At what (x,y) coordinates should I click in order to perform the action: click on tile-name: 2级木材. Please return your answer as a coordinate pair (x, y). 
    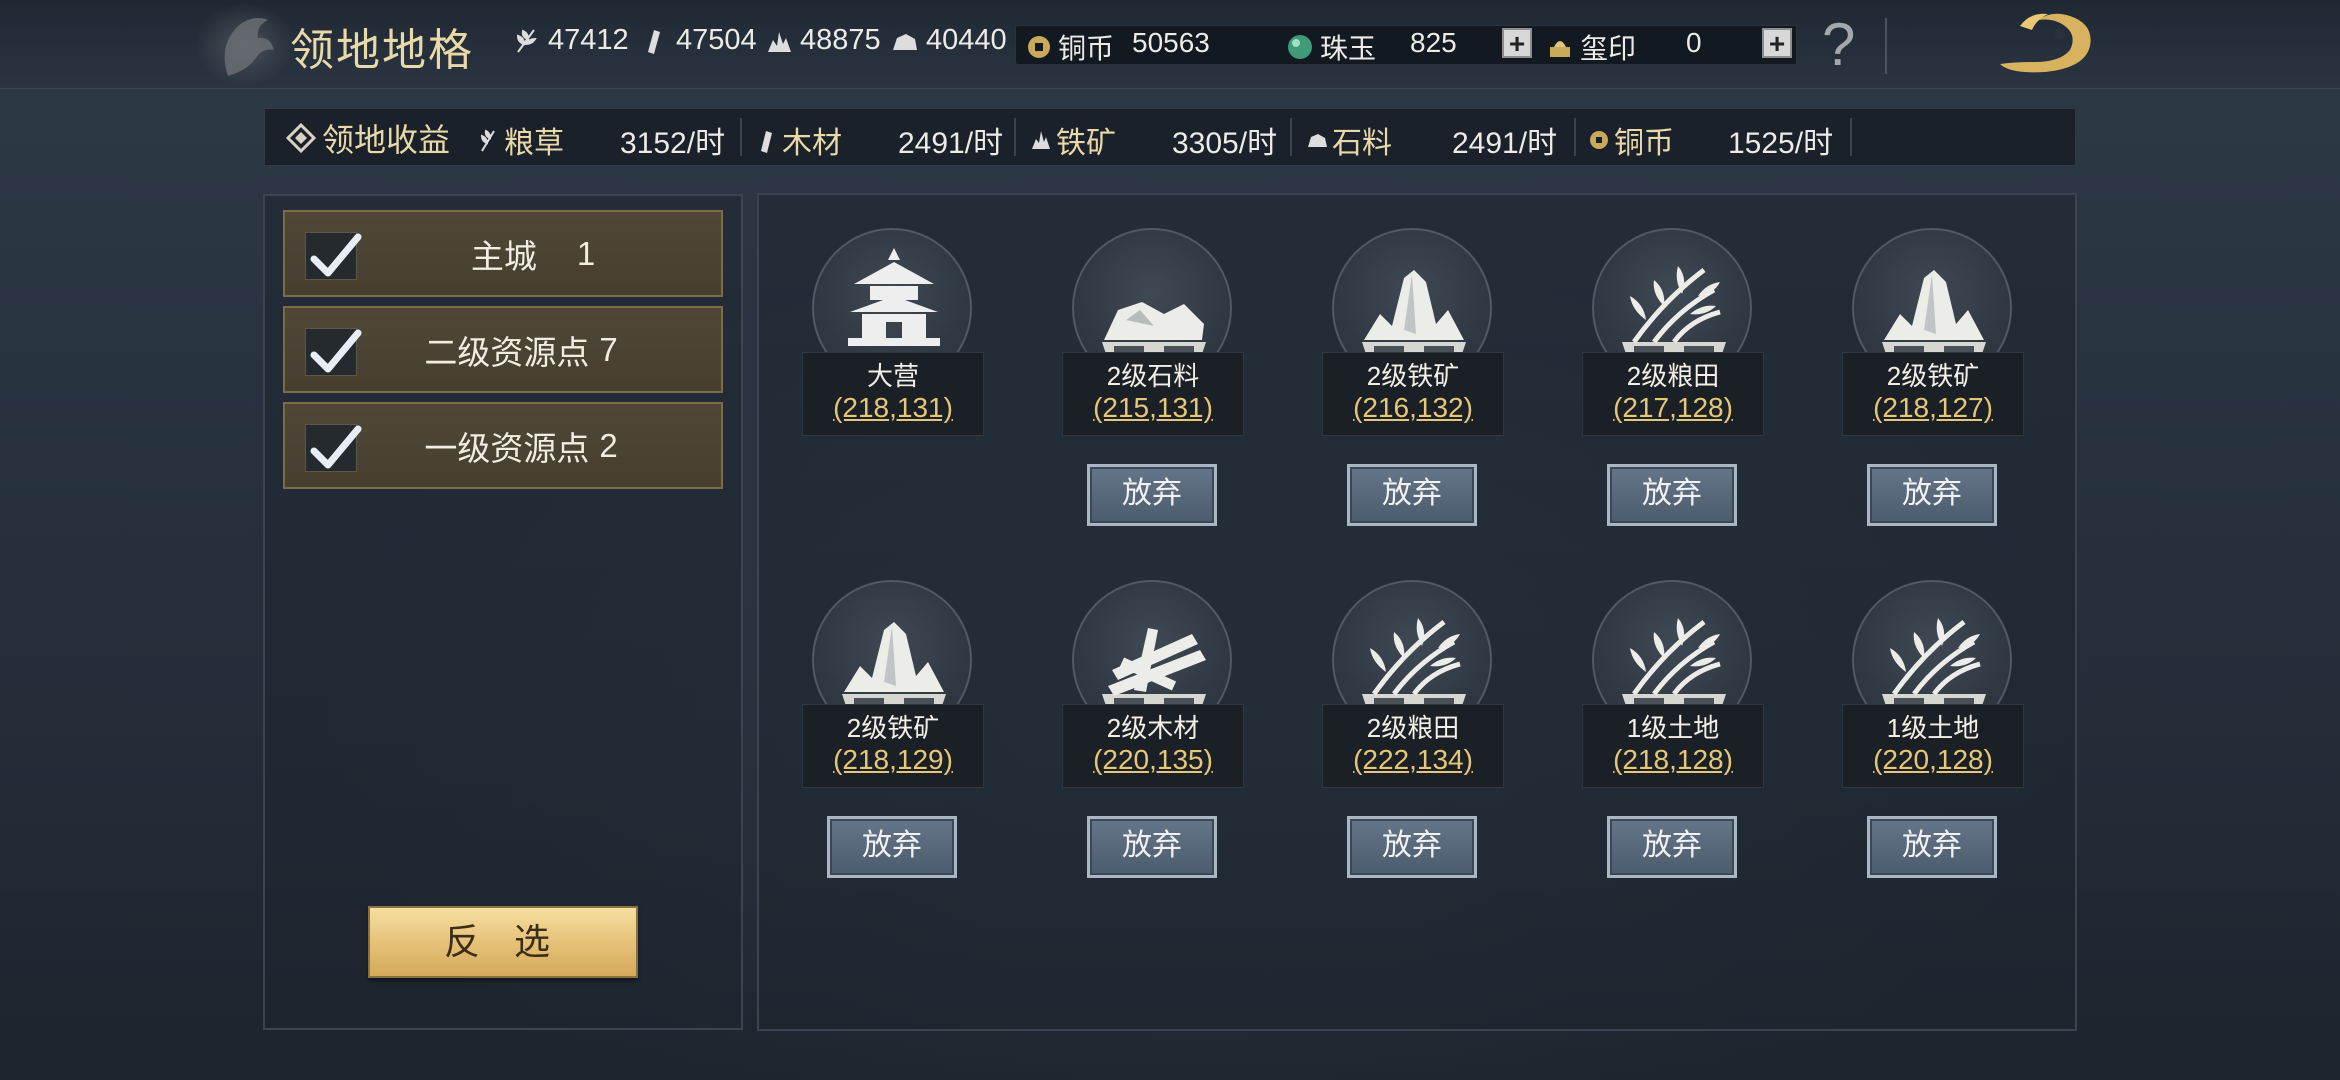
    Looking at the image, I should click on (1153, 728).